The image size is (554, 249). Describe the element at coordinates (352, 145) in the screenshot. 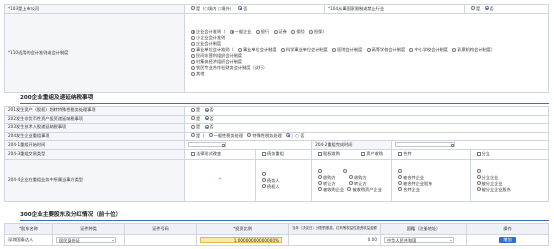

I see `reorg-end-label: 204-2重组完成时间` at that location.